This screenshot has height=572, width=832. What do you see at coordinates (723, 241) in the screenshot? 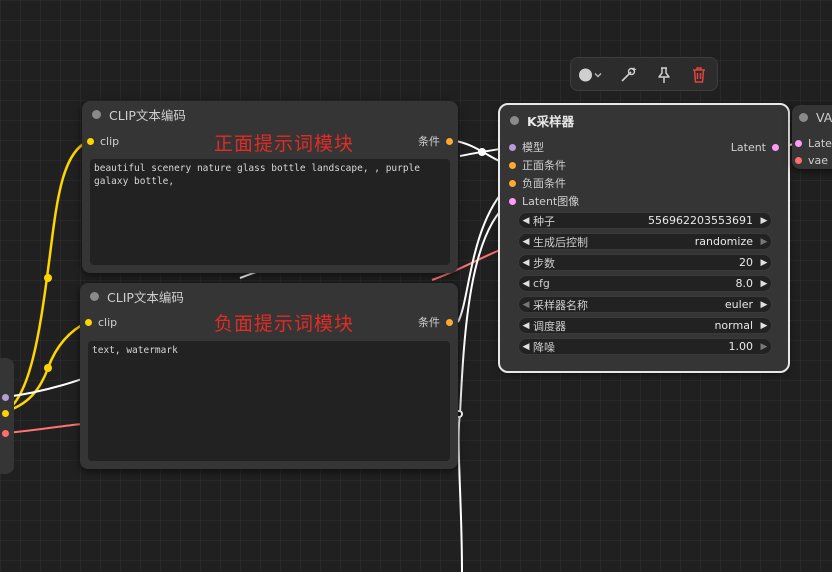
I see `widget-value: randomize` at bounding box center [723, 241].